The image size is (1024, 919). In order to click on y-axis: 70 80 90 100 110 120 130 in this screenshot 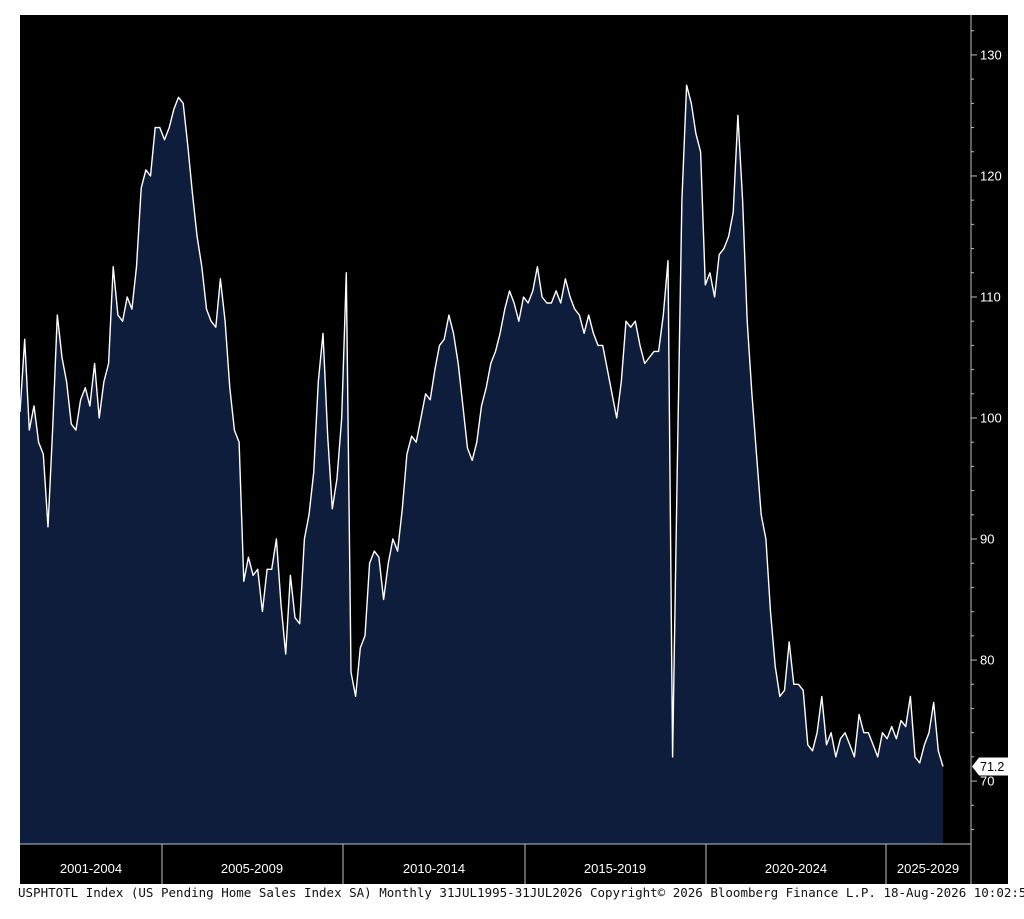, I will do `click(986, 449)`.